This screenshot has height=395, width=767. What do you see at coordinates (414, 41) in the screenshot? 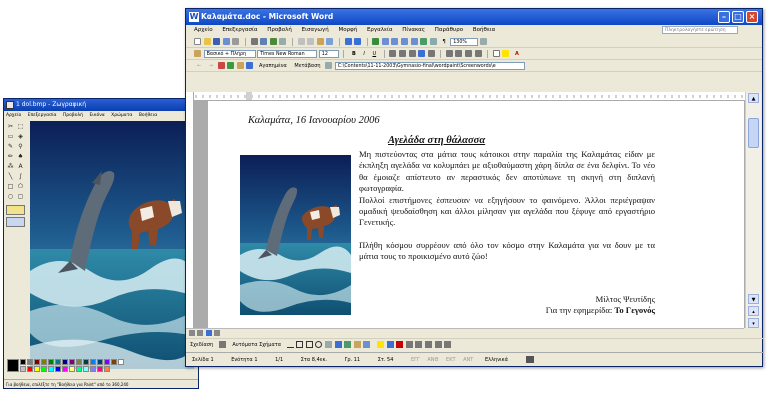
I see `columns-icon` at bounding box center [414, 41].